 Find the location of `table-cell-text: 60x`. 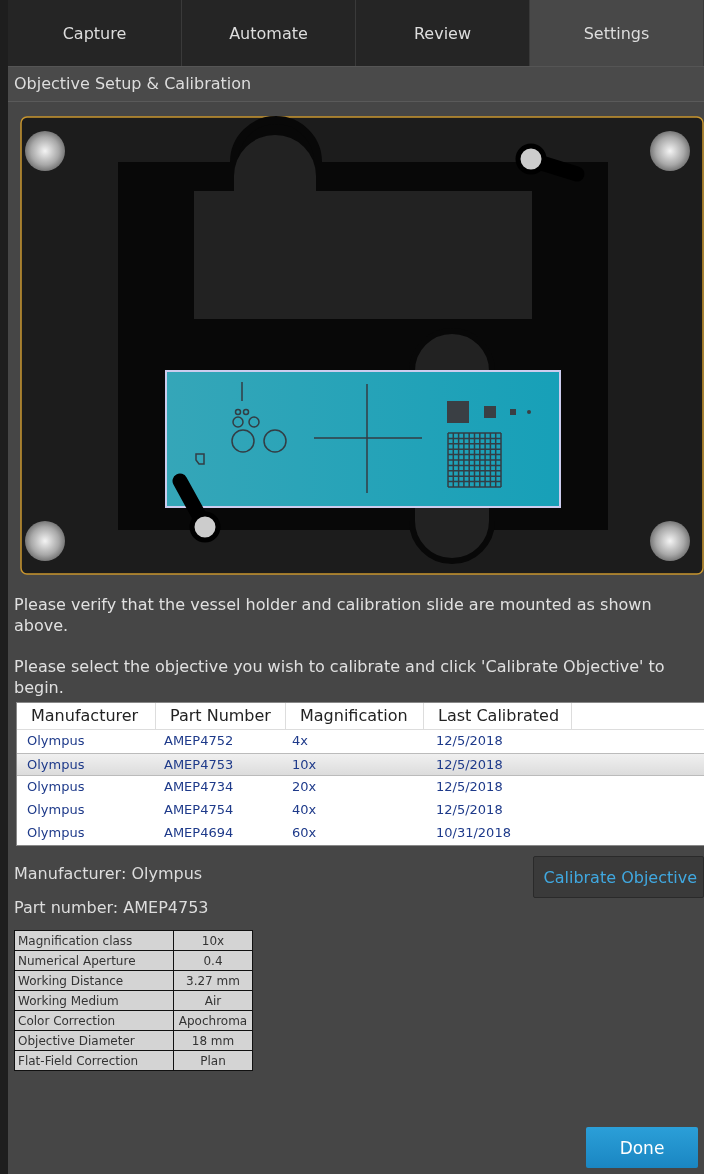

table-cell-text: 60x is located at coordinates (304, 833).